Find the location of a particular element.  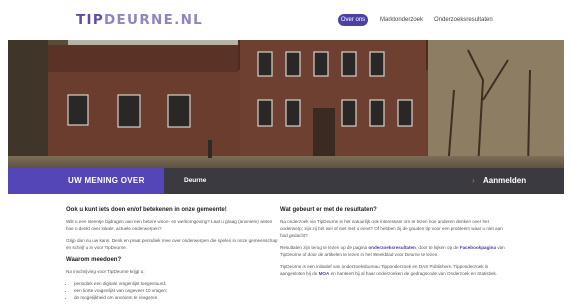

banner-title-block: UW MENING OVER is located at coordinates (86, 181).